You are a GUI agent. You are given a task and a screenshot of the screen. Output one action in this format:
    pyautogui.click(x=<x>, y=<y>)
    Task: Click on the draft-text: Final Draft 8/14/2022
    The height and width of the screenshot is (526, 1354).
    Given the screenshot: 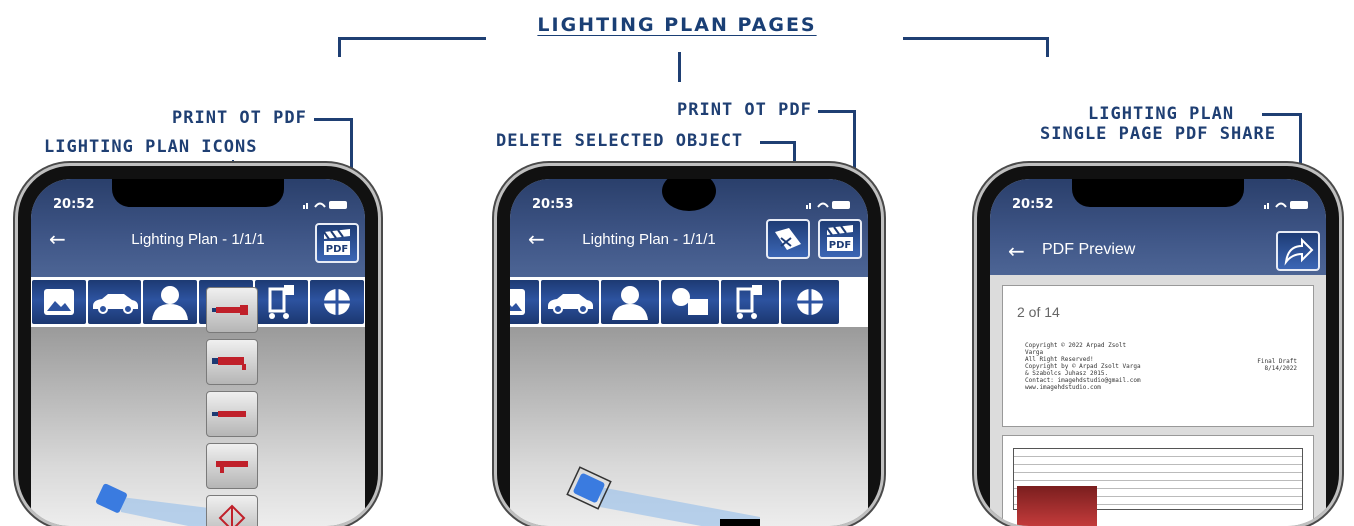 What is the action you would take?
    pyautogui.click(x=1277, y=365)
    